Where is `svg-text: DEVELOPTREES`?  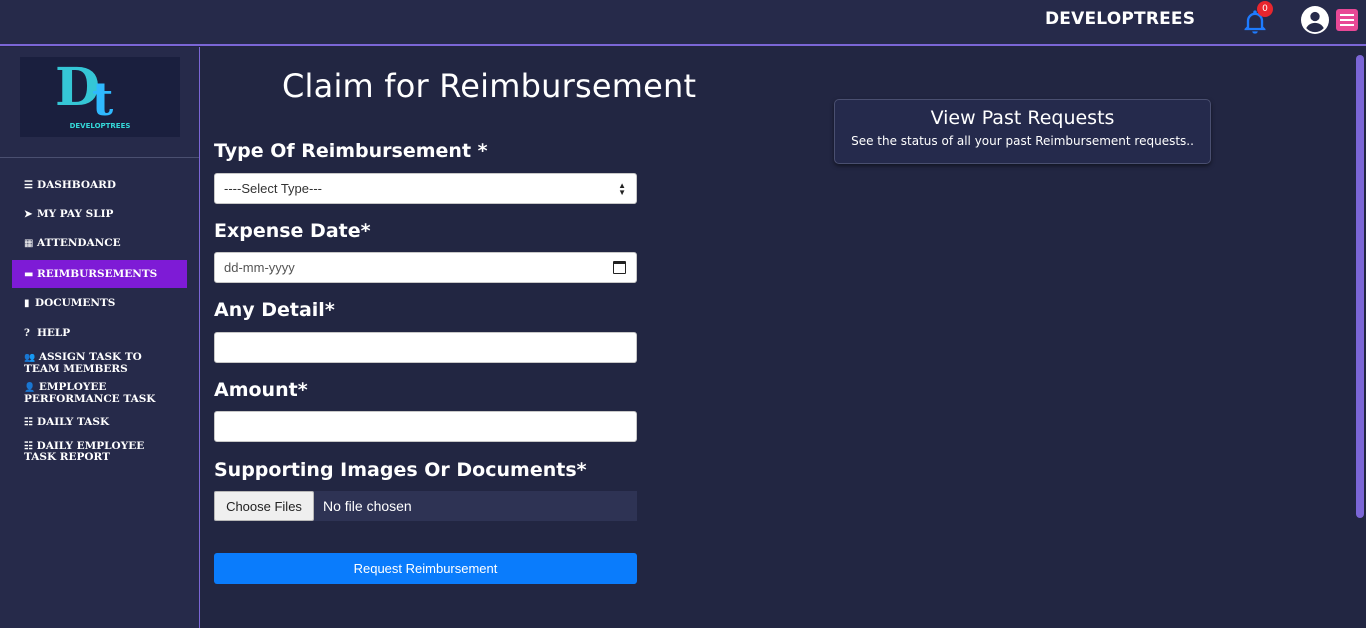
svg-text: DEVELOPTREES is located at coordinates (100, 126).